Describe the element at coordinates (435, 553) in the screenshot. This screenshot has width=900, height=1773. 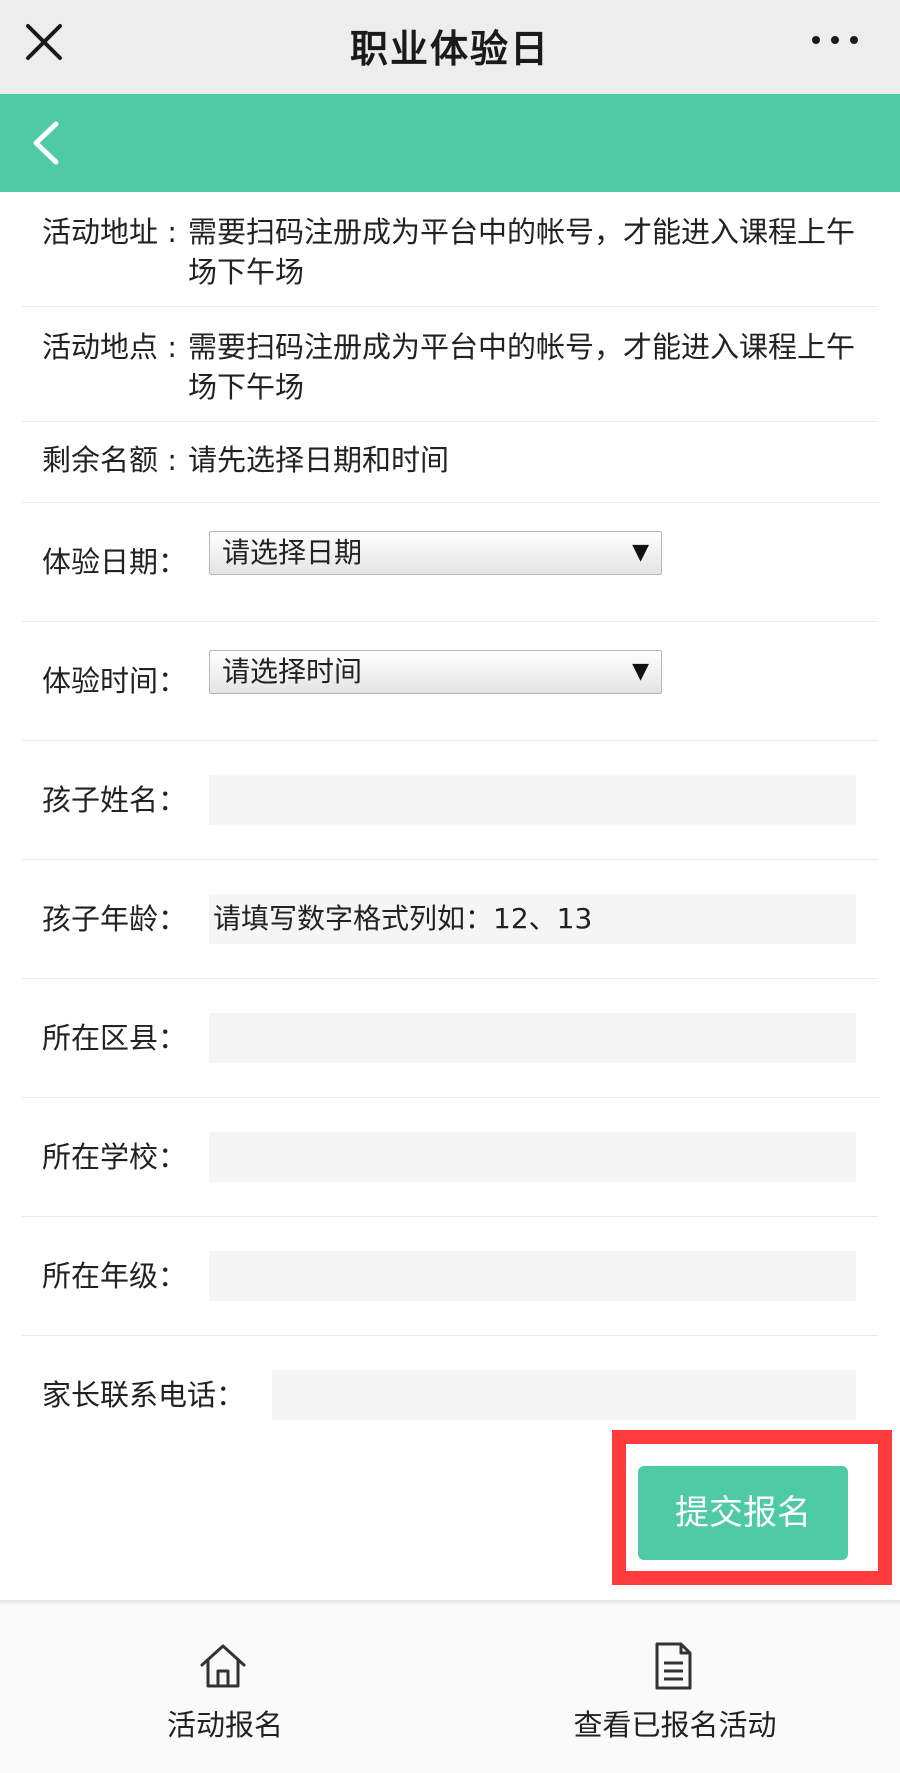
I see `date-select: 请选择日期 ▼` at that location.